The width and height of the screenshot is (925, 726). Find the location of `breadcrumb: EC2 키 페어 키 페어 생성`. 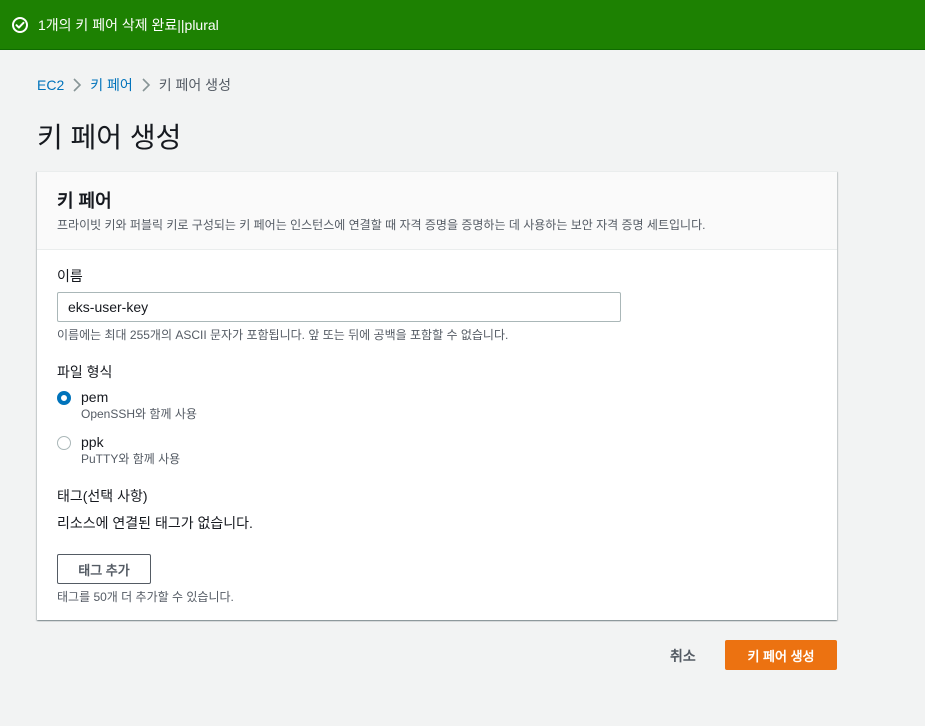

breadcrumb: EC2 키 페어 키 페어 생성 is located at coordinates (134, 85).